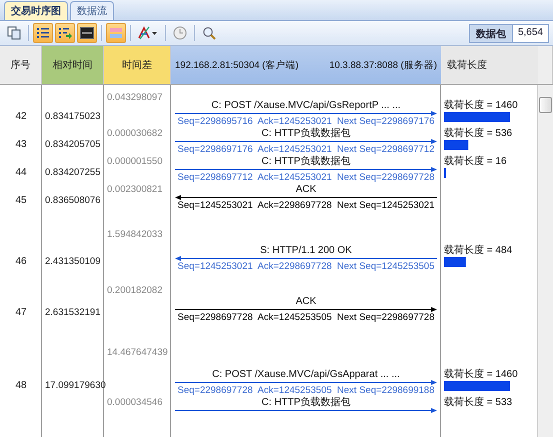 Image resolution: width=553 pixels, height=437 pixels. What do you see at coordinates (92, 10) in the screenshot?
I see `tab: 数据流` at bounding box center [92, 10].